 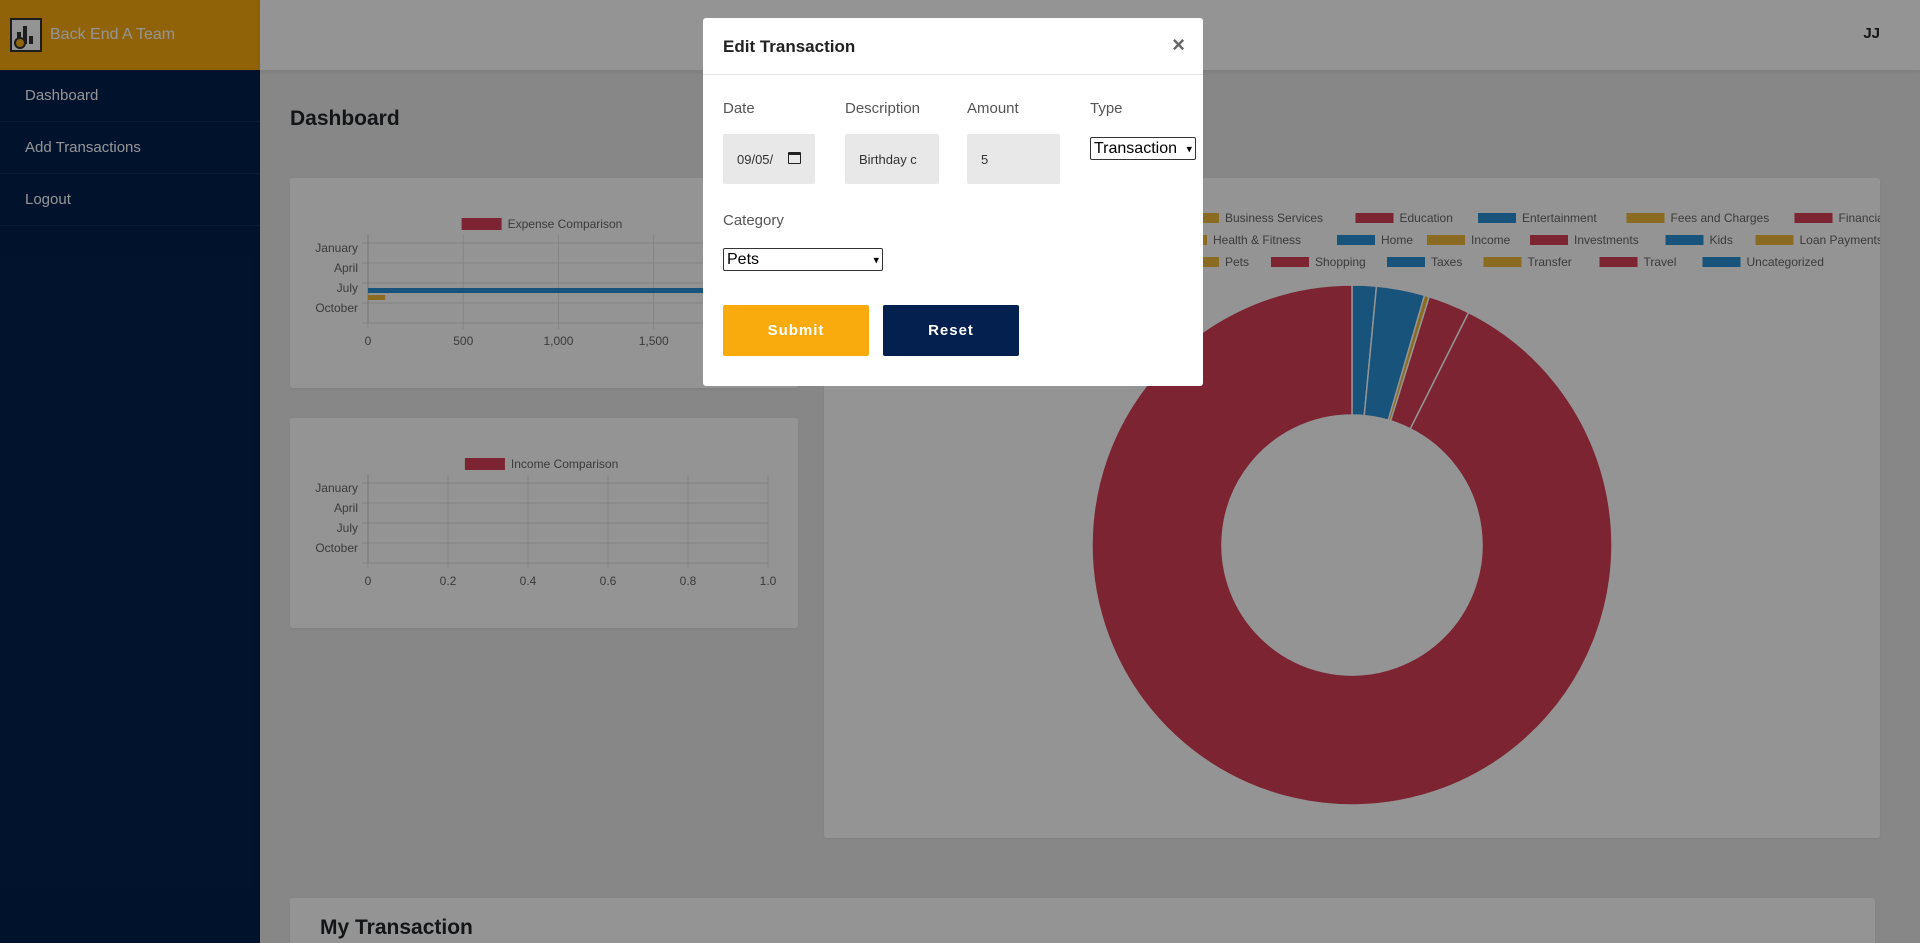 I want to click on close-icon: ×, so click(x=1178, y=45).